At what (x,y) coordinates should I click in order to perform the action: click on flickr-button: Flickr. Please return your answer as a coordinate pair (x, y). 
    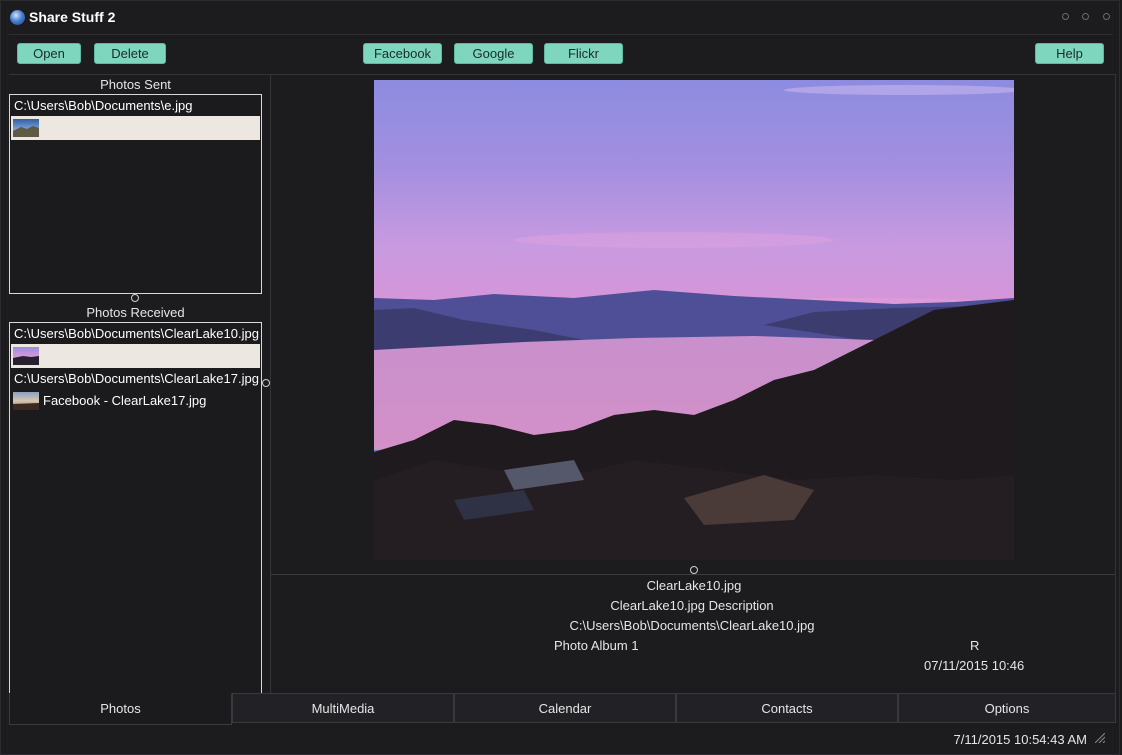
    Looking at the image, I should click on (583, 53).